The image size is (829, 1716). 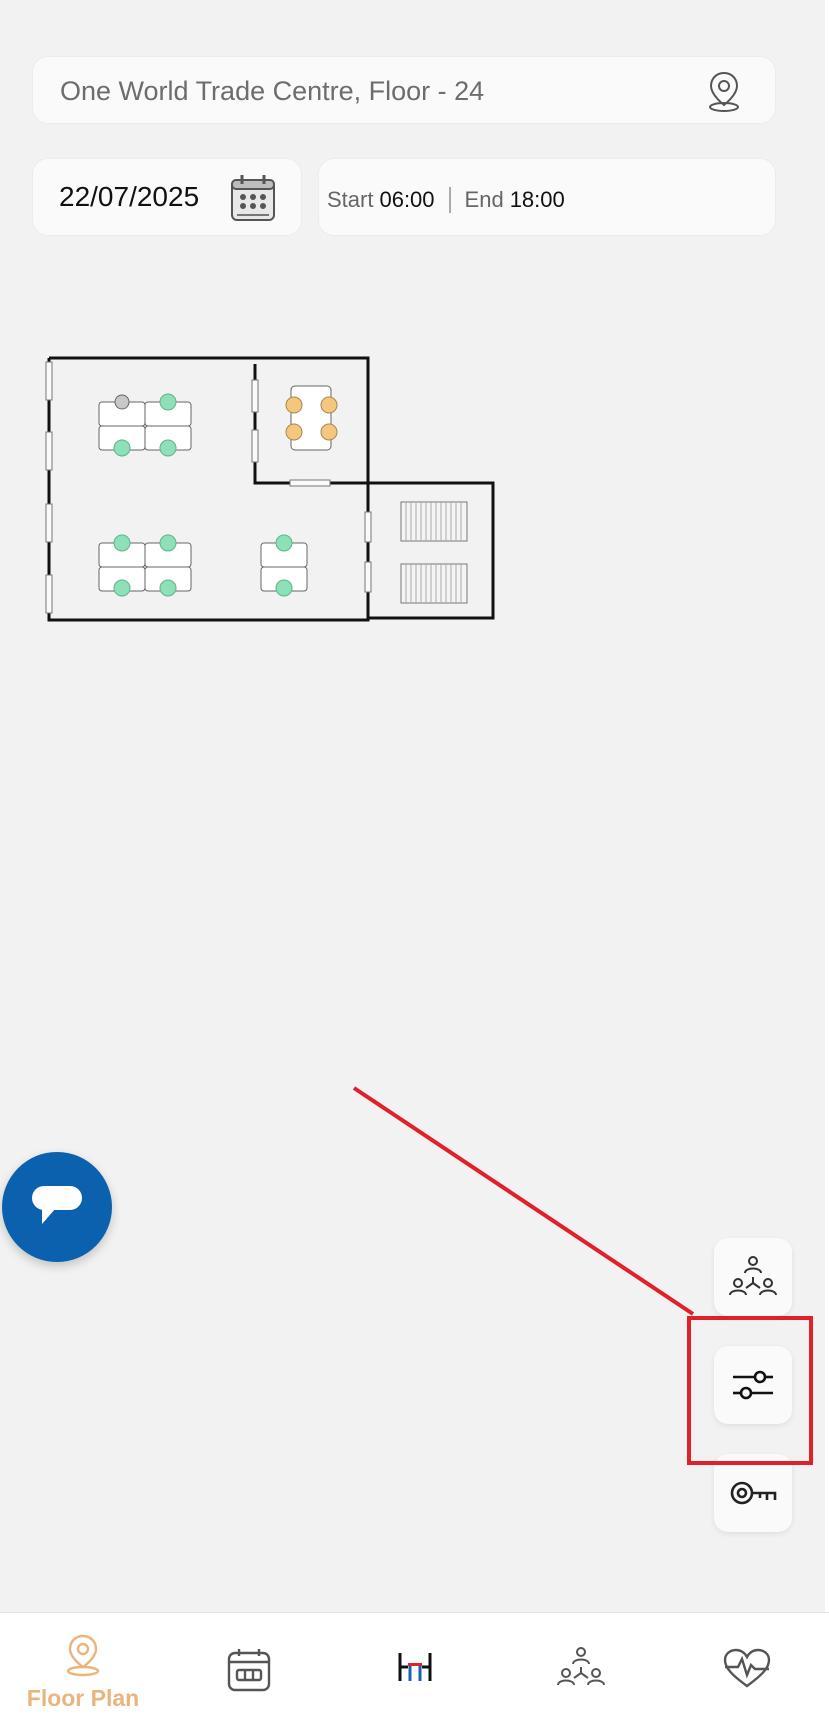 I want to click on start-label: Start, so click(x=350, y=199).